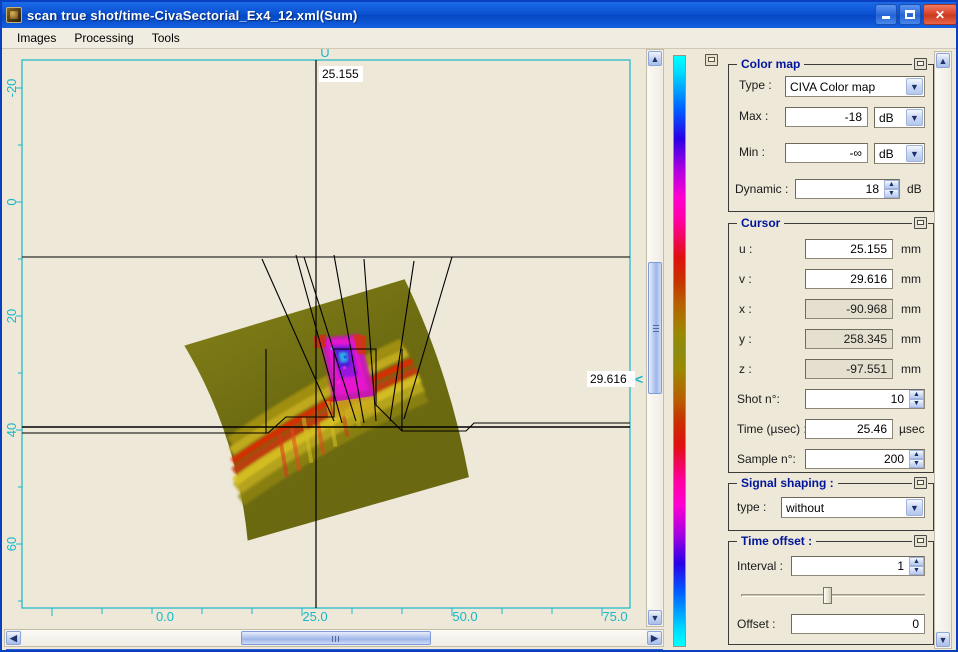  Describe the element at coordinates (655, 58) in the screenshot. I see `plot-scroll-up-button: ▲` at that location.